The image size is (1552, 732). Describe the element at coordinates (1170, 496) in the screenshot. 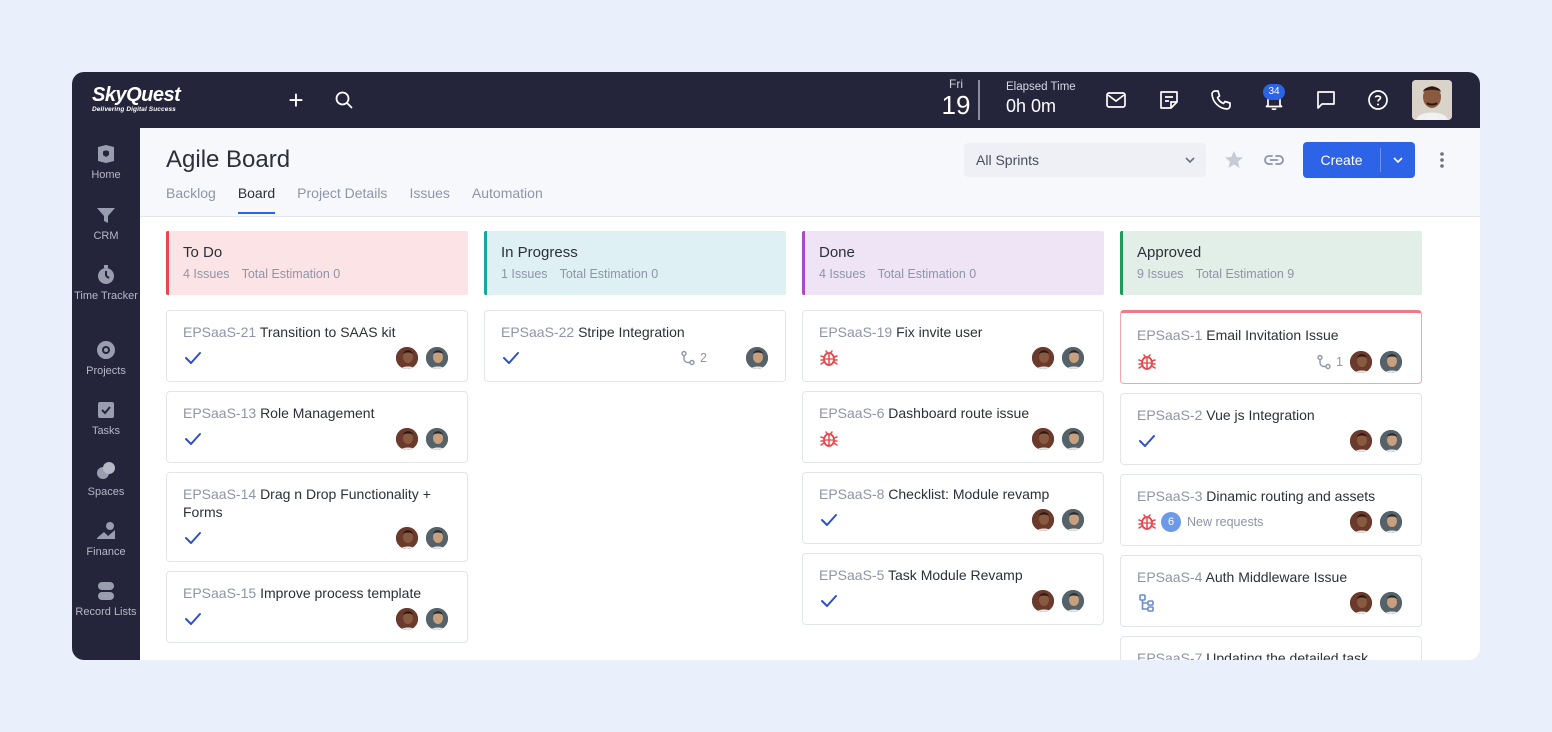

I see `issue-key: EPSaaS-3` at that location.